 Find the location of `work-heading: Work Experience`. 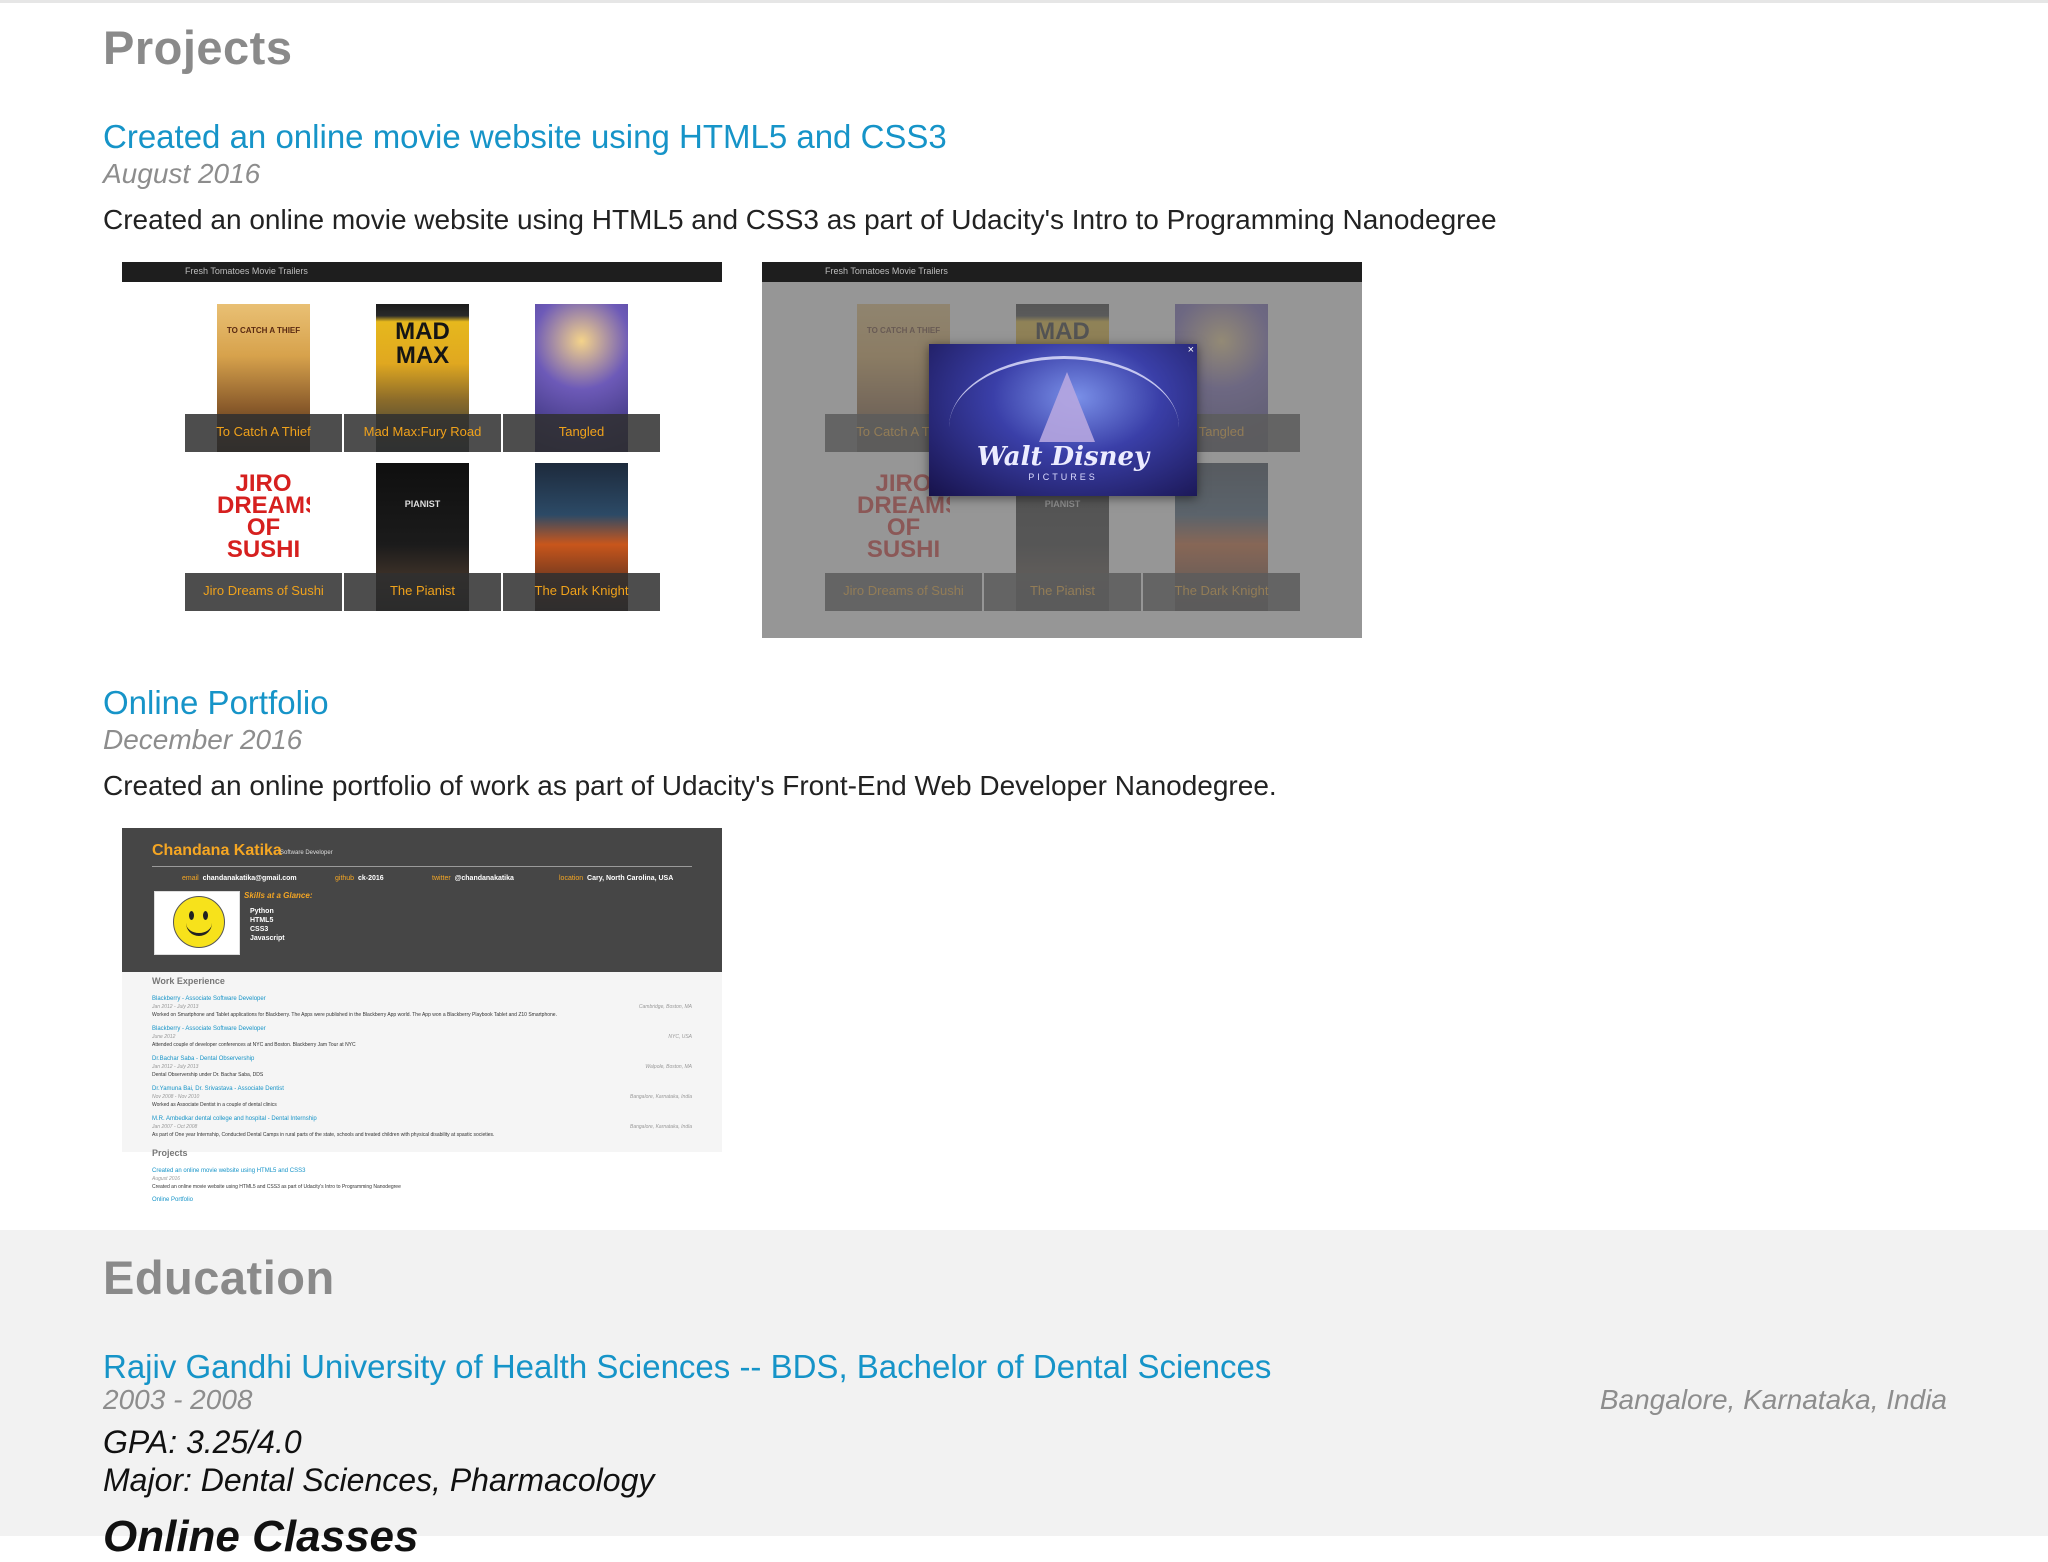

work-heading: Work Experience is located at coordinates (188, 981).